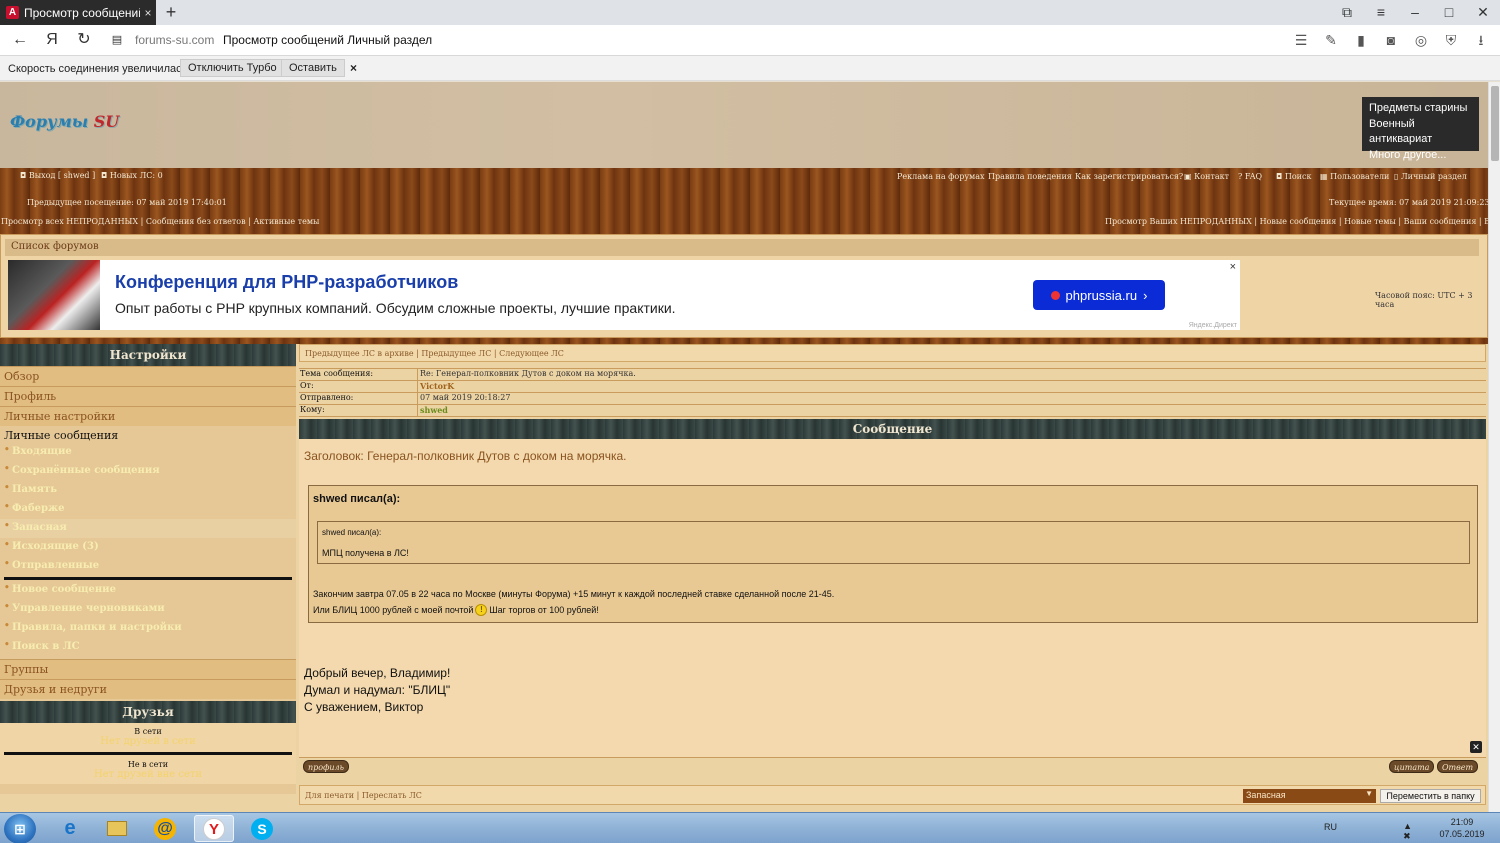  Describe the element at coordinates (148, 509) in the screenshot. I see `folder-faberge: Фаберже` at that location.